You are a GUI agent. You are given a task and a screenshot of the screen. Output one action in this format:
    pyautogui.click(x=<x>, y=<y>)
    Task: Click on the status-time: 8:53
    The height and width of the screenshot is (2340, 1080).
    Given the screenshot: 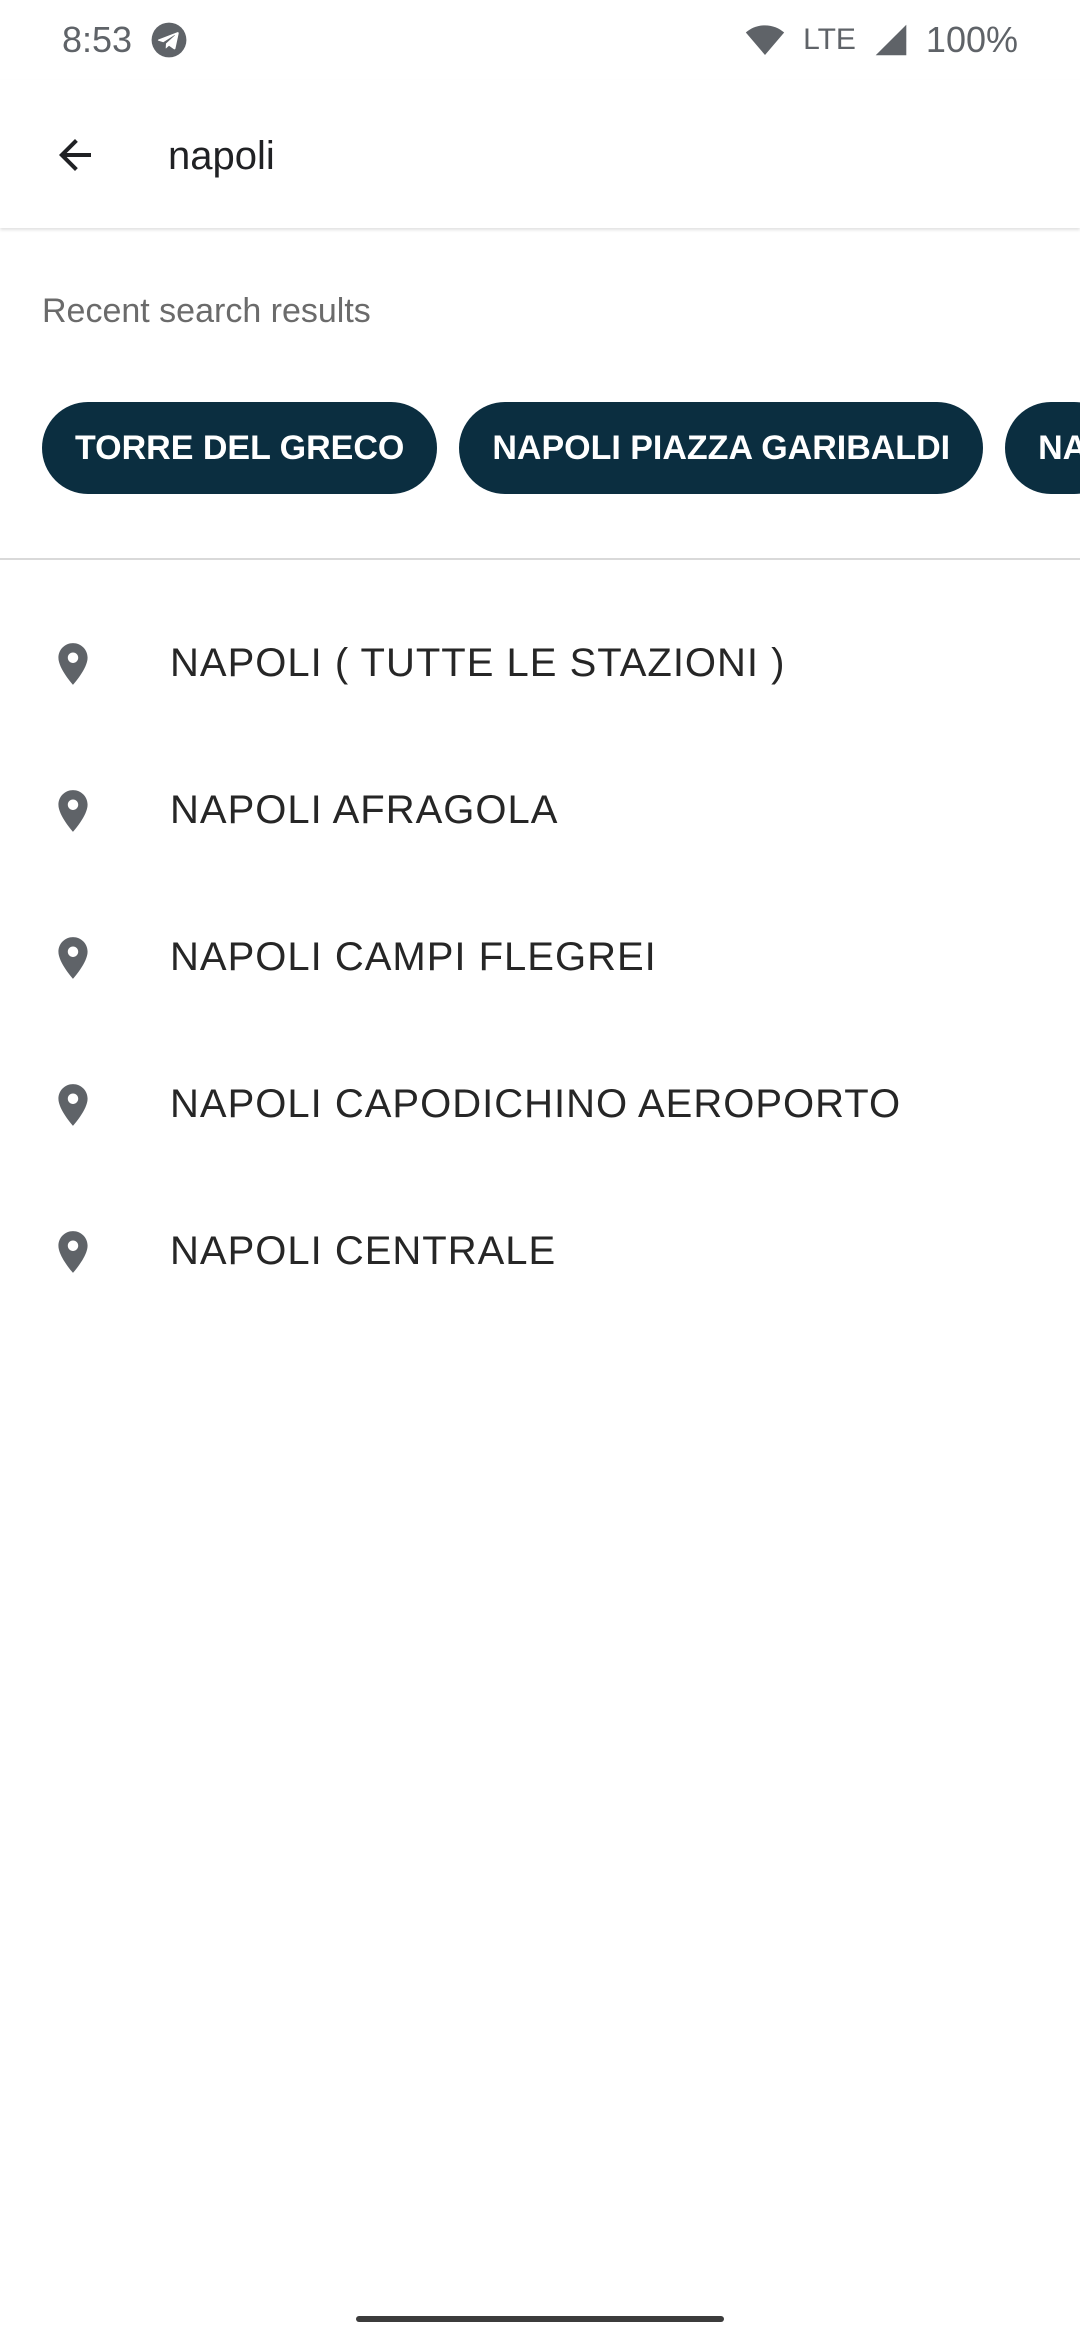 What is the action you would take?
    pyautogui.click(x=97, y=39)
    